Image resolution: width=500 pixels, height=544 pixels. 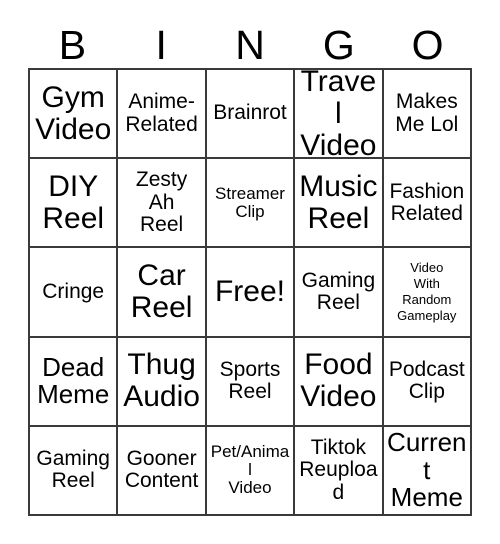 I want to click on bingo-header-letter-n: N, so click(x=250, y=44).